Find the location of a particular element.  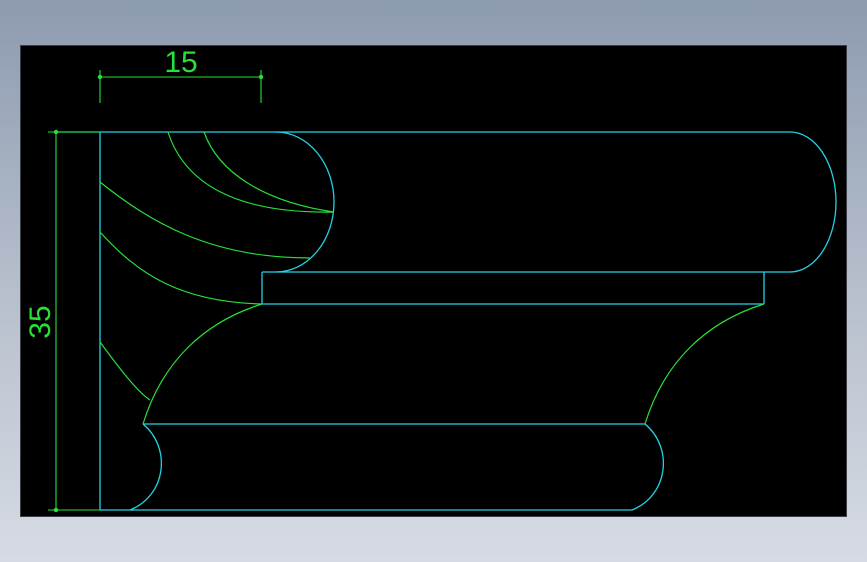

lower-right-torus-arc is located at coordinates (648, 467).